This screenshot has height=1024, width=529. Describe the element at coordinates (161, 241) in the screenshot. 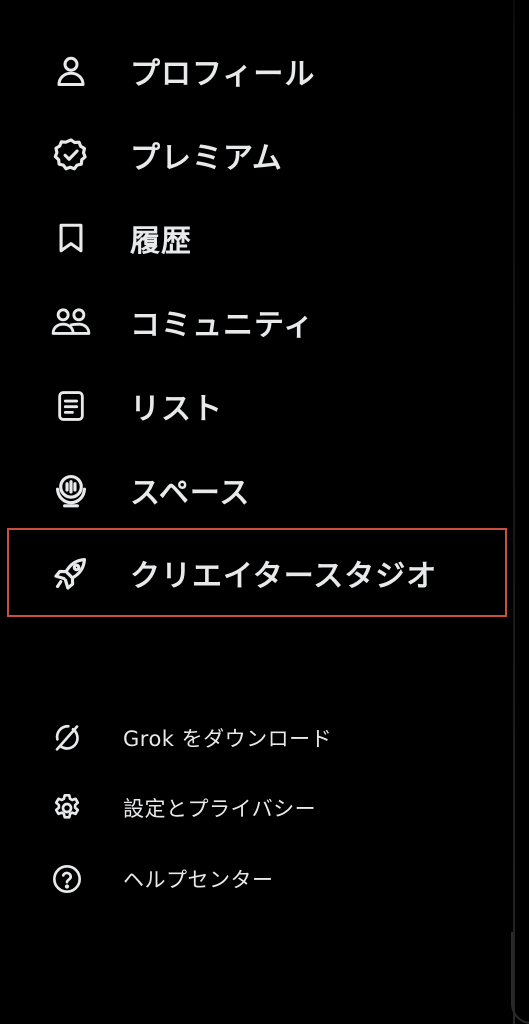

I see `menu-item-label: 履歴` at that location.